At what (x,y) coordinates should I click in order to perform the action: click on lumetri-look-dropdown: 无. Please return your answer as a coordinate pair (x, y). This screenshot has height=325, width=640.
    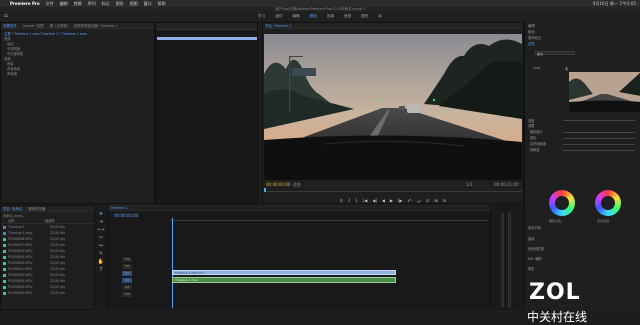
    Looking at the image, I should click on (566, 68).